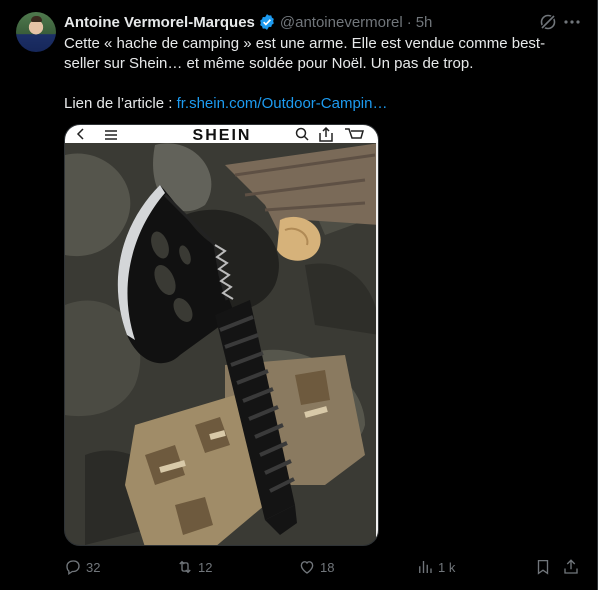 This screenshot has width=598, height=590. I want to click on action-bar: 32 12 18 1 k, so click(324, 567).